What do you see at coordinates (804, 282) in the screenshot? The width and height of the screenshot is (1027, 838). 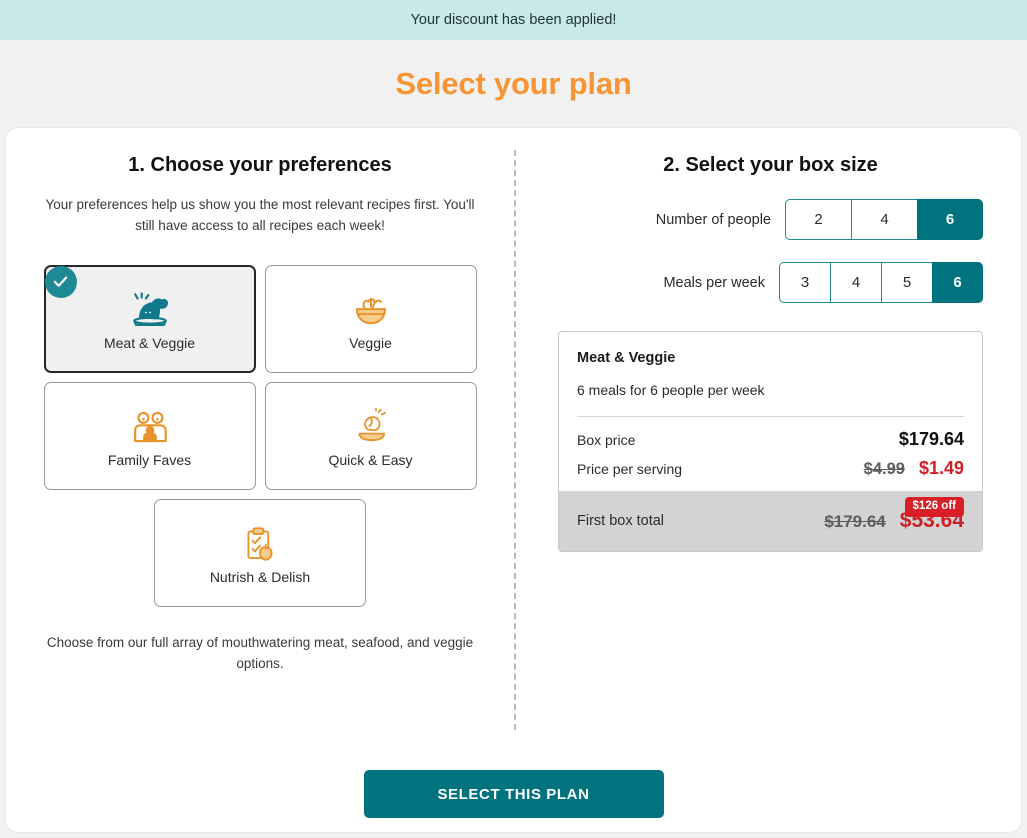 I see `meals-option-3: 3` at bounding box center [804, 282].